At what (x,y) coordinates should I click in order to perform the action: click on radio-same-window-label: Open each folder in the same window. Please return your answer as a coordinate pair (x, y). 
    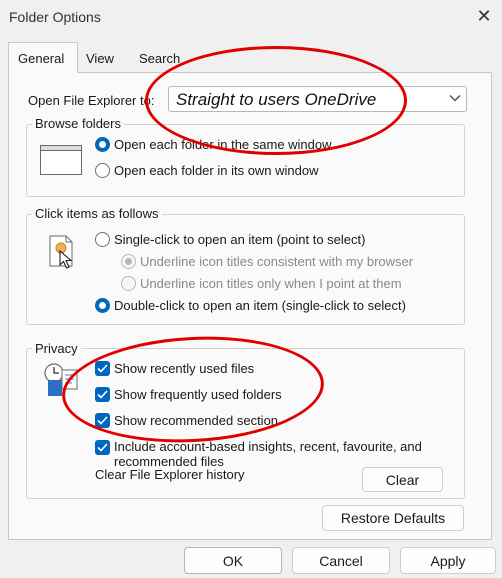
    Looking at the image, I should click on (223, 144).